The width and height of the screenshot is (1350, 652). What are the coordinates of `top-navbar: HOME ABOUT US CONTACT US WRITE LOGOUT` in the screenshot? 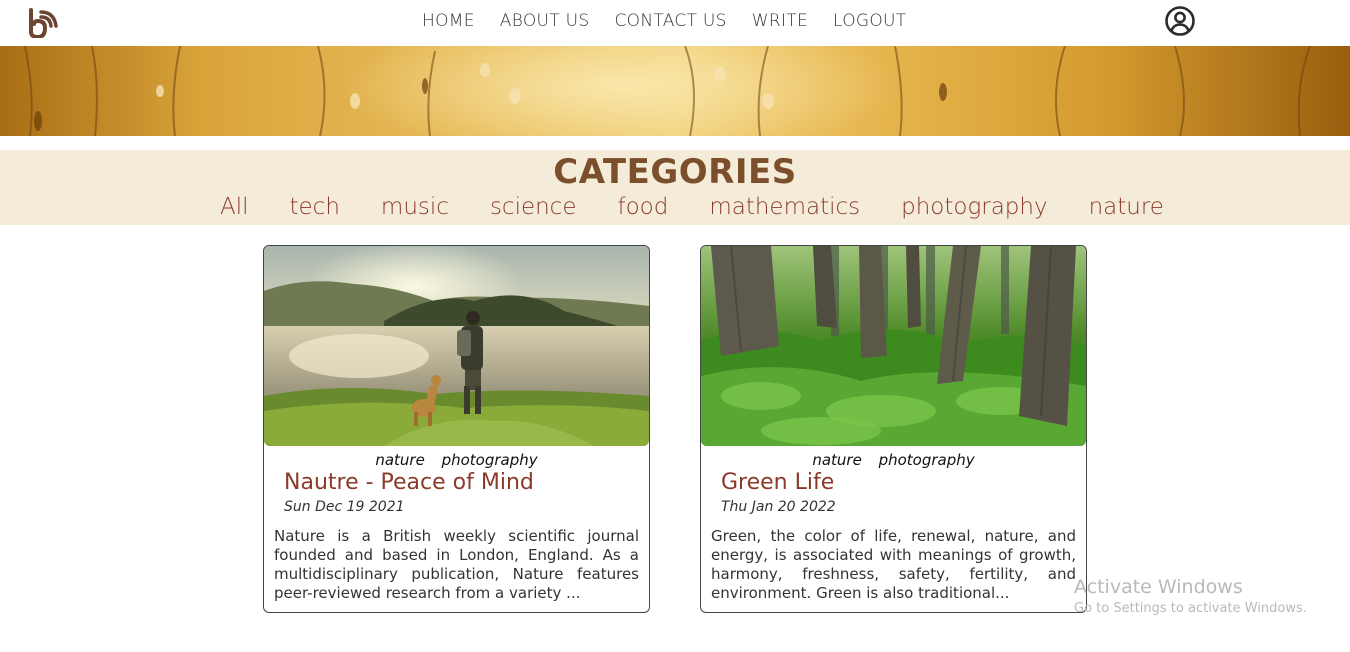 It's located at (675, 23).